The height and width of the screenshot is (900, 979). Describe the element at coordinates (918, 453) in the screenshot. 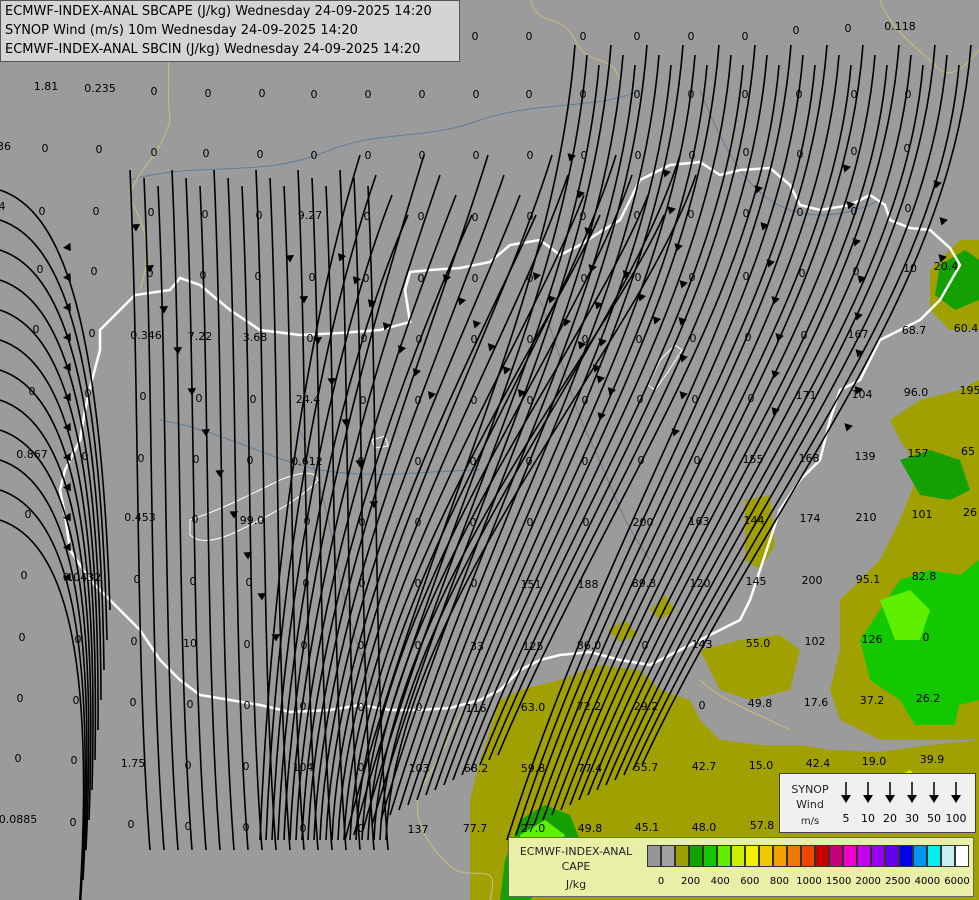

I see `cape-value-label: 157` at that location.